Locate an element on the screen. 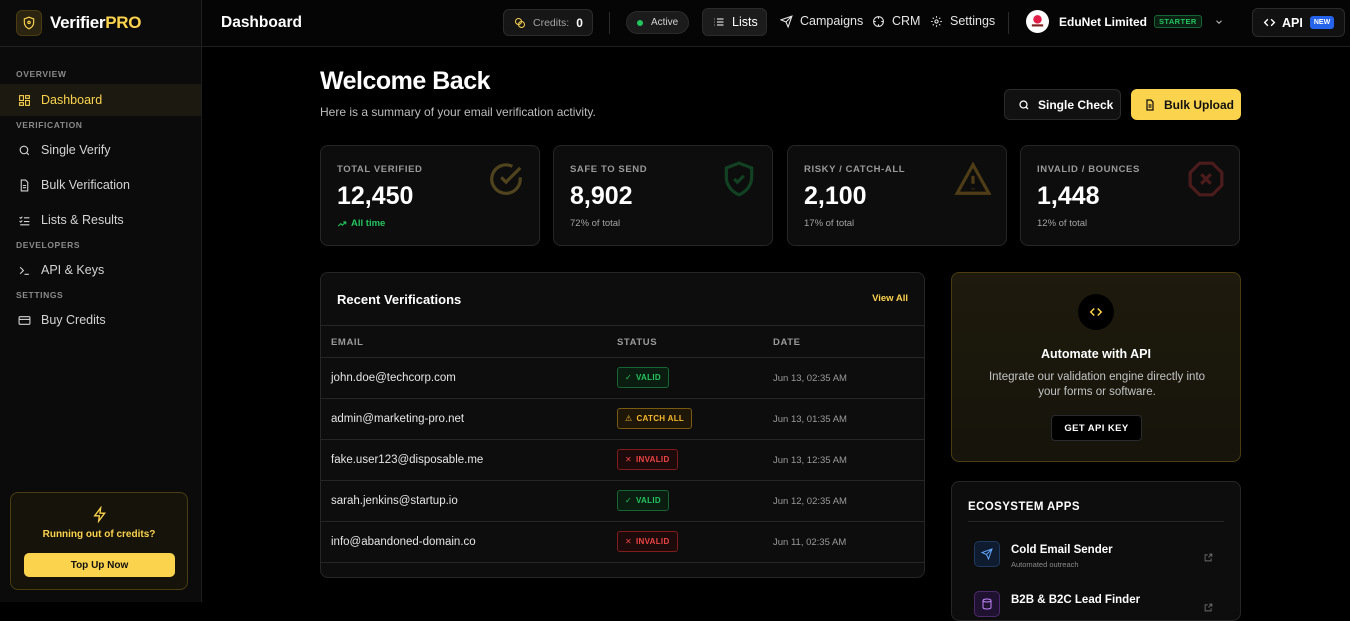 The height and width of the screenshot is (621, 1350). nav-campaigns: Campaigns is located at coordinates (821, 21).